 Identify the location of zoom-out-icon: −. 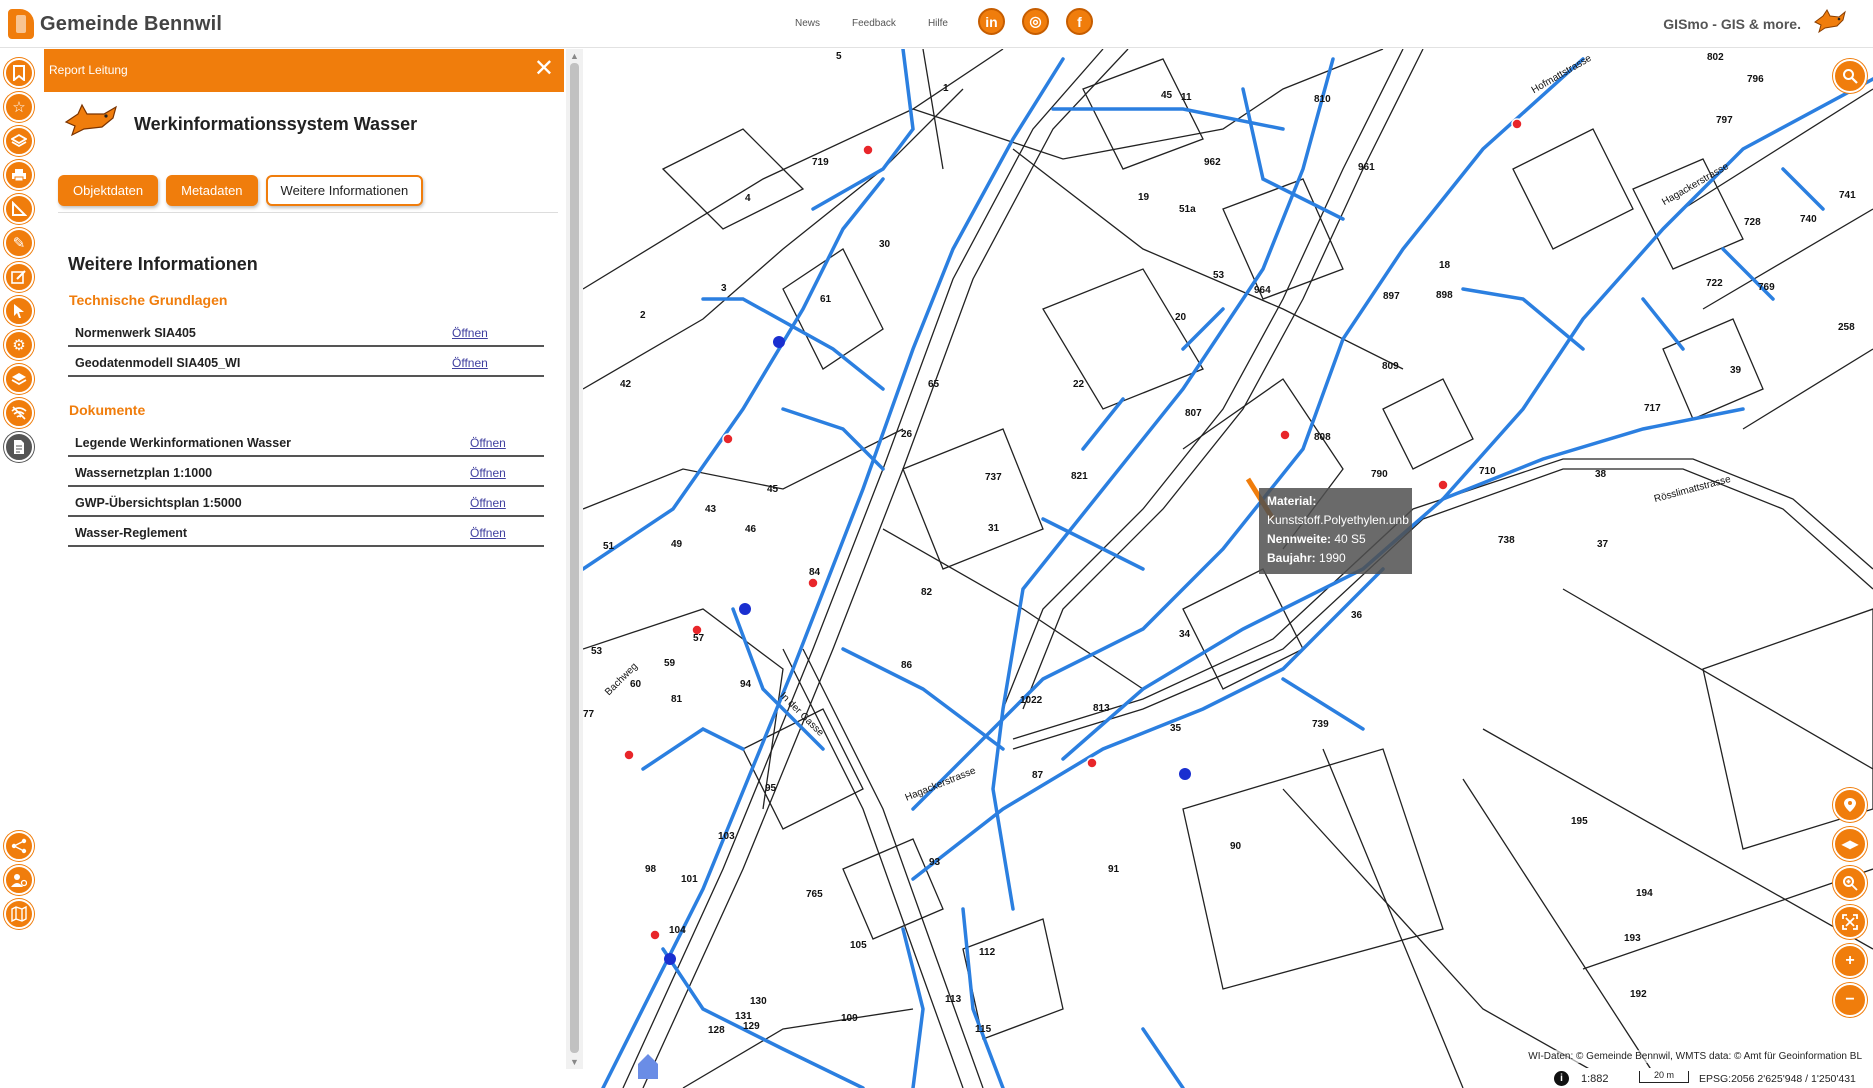
(1850, 1000).